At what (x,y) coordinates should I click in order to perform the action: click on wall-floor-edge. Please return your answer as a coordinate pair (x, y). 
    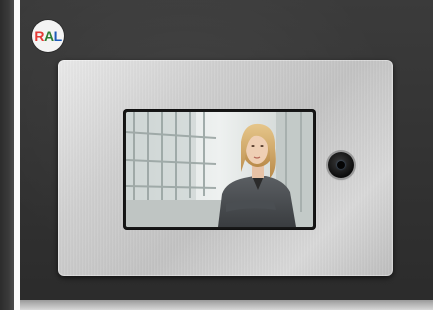
    Looking at the image, I should click on (226, 305).